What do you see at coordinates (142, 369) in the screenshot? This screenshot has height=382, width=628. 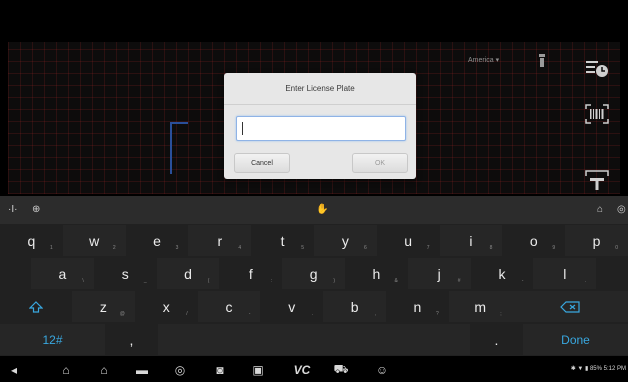 I see `recent-apps-icon: ▬` at bounding box center [142, 369].